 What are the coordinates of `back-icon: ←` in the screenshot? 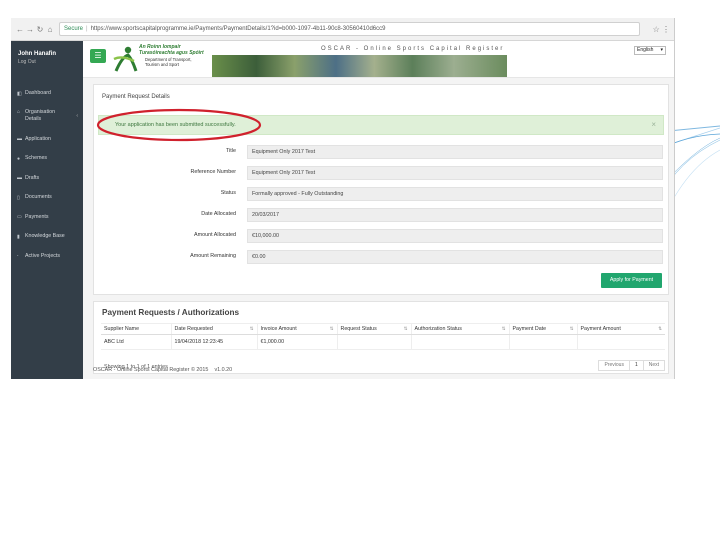 It's located at (20, 29).